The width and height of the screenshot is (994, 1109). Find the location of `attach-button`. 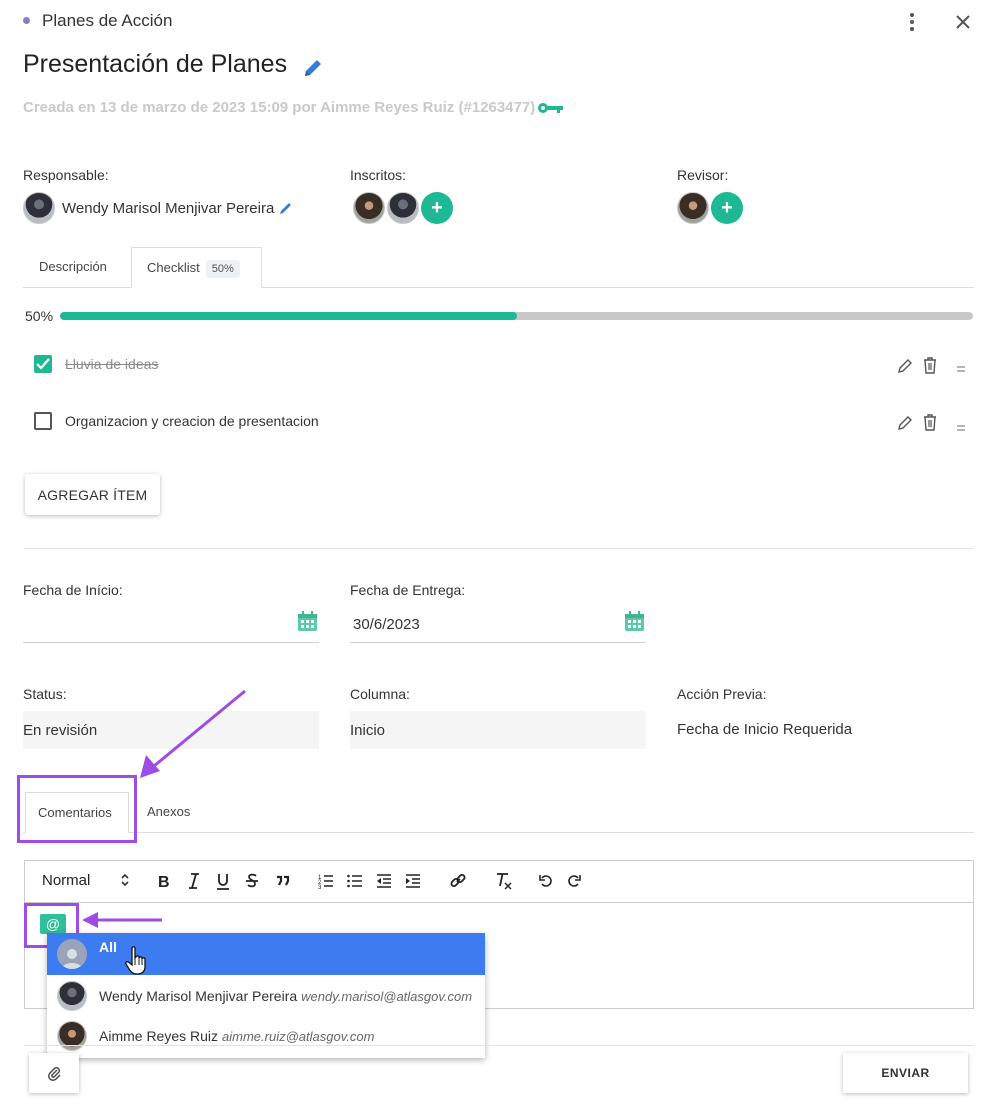

attach-button is located at coordinates (54, 1073).